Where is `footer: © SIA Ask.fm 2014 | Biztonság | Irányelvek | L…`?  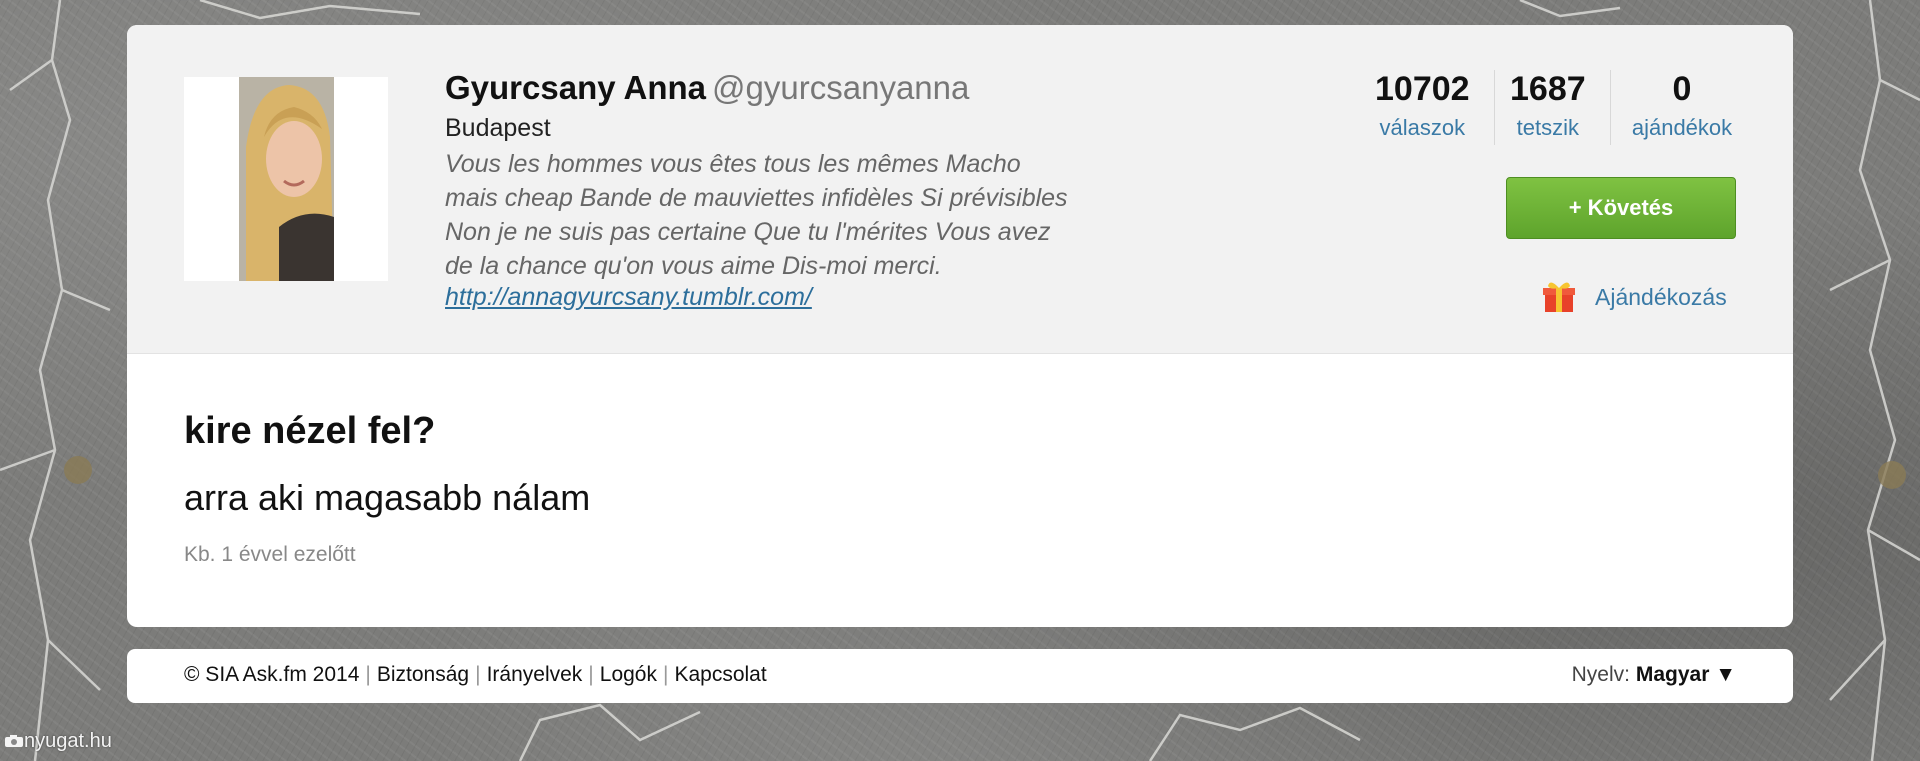
footer: © SIA Ask.fm 2014 | Biztonság | Irányelvek | L… is located at coordinates (960, 676).